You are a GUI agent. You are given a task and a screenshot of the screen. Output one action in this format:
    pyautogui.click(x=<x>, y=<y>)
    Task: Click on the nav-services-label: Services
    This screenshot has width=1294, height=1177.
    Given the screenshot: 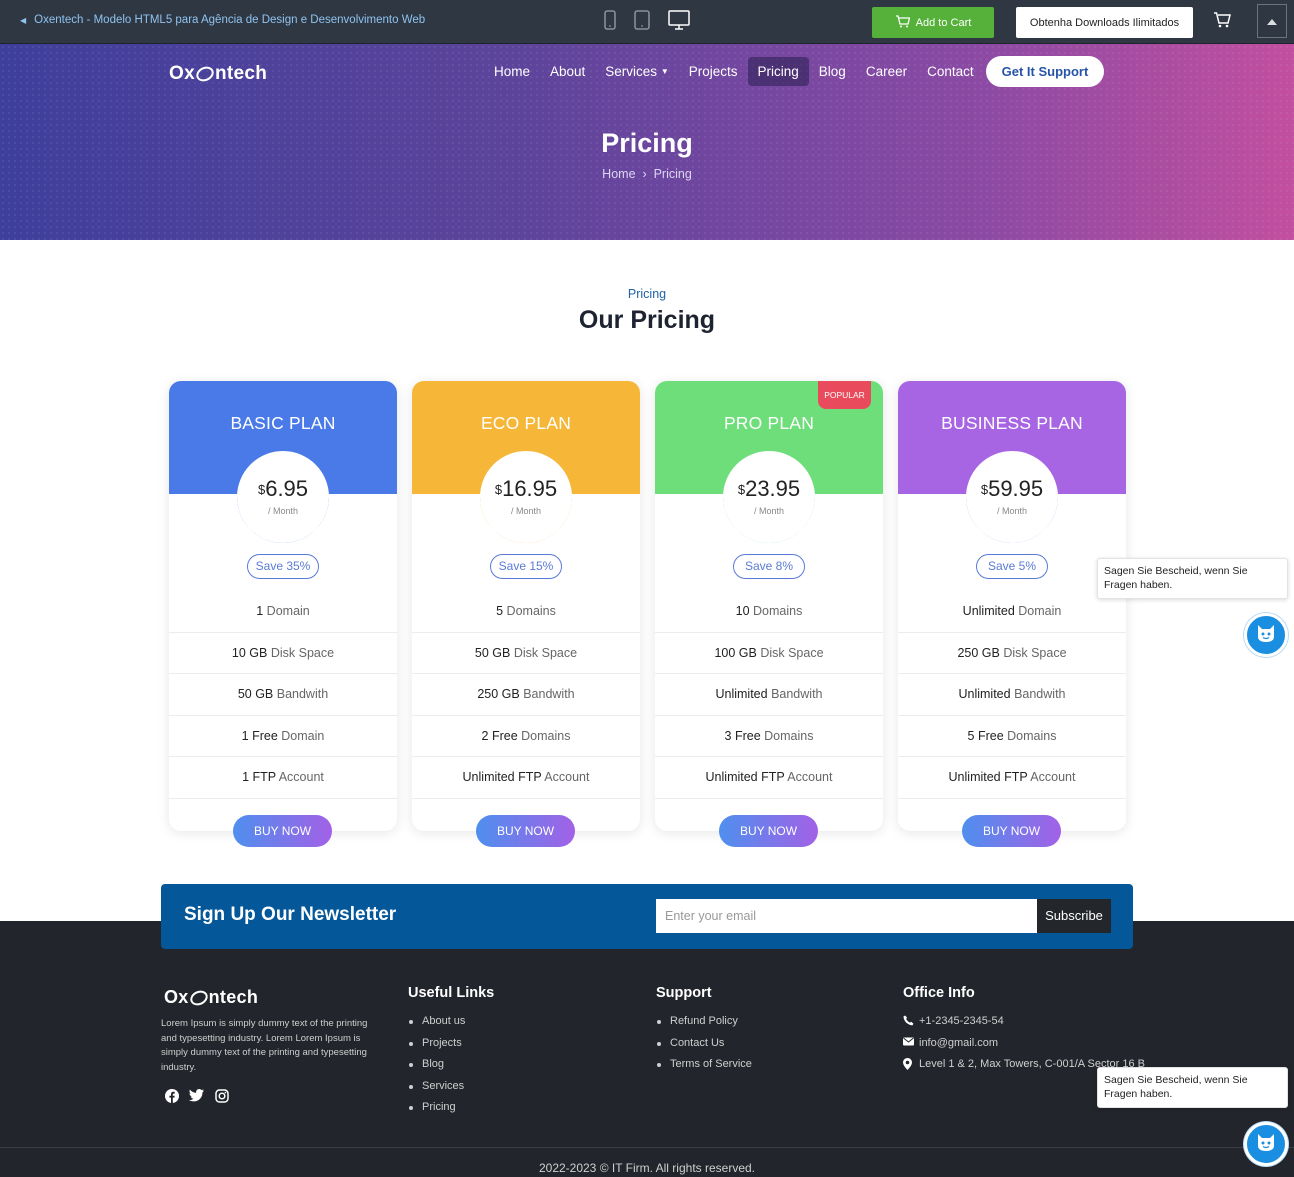 What is the action you would take?
    pyautogui.click(x=631, y=71)
    